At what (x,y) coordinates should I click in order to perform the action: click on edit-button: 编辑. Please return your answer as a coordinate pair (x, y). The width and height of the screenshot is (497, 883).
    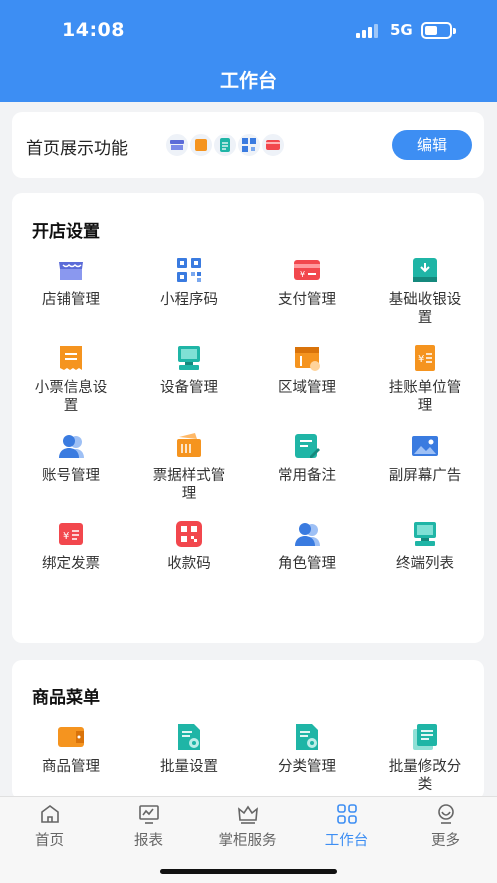
    Looking at the image, I should click on (432, 145).